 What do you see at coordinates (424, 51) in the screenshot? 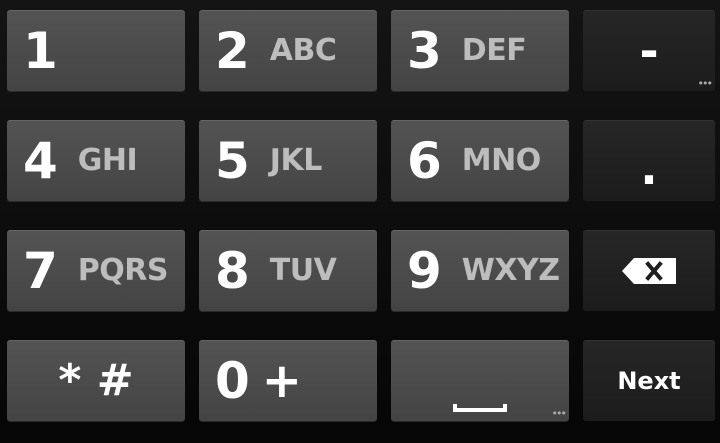
I see `key-3-number: 3` at bounding box center [424, 51].